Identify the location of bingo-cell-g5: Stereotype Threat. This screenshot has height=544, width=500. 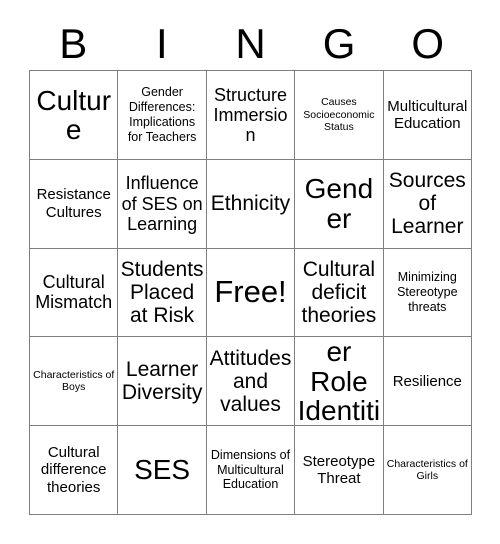
(339, 470).